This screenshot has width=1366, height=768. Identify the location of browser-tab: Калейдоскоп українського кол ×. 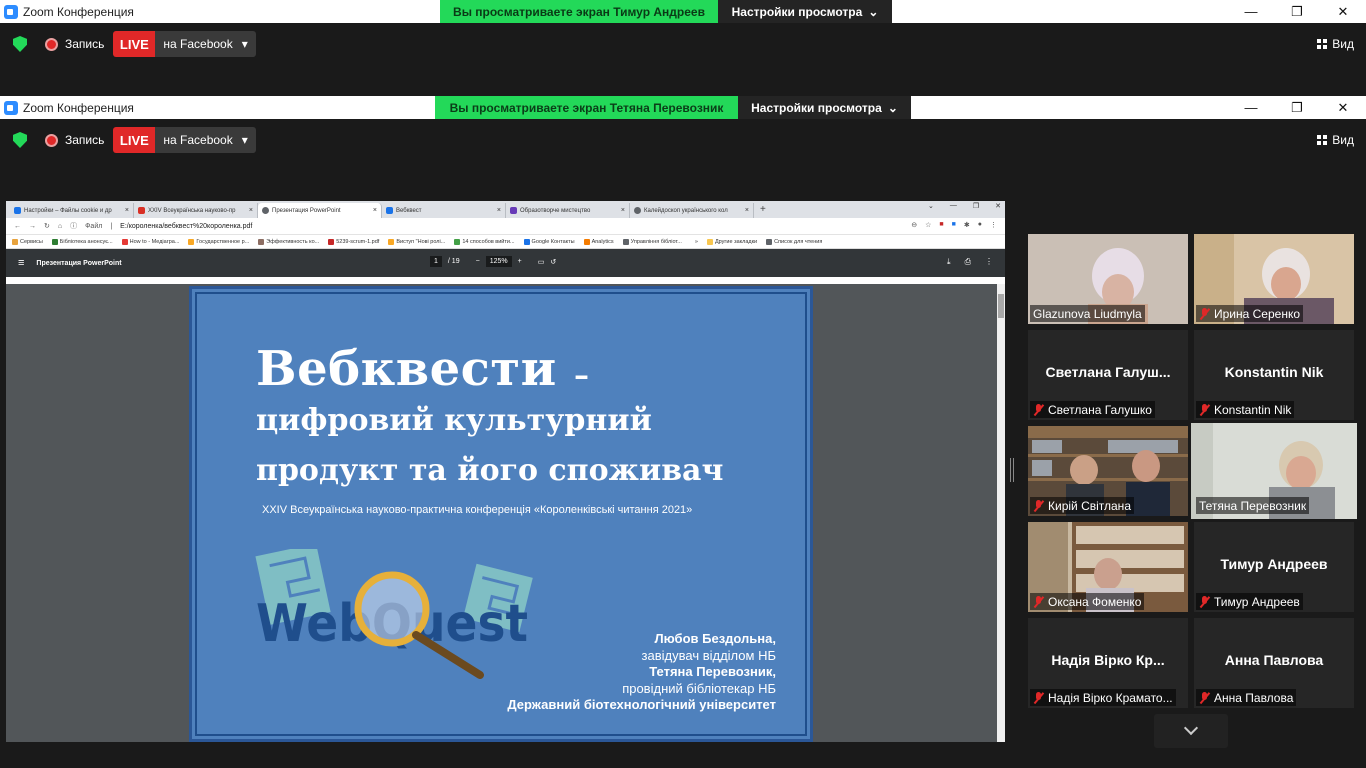
(692, 210).